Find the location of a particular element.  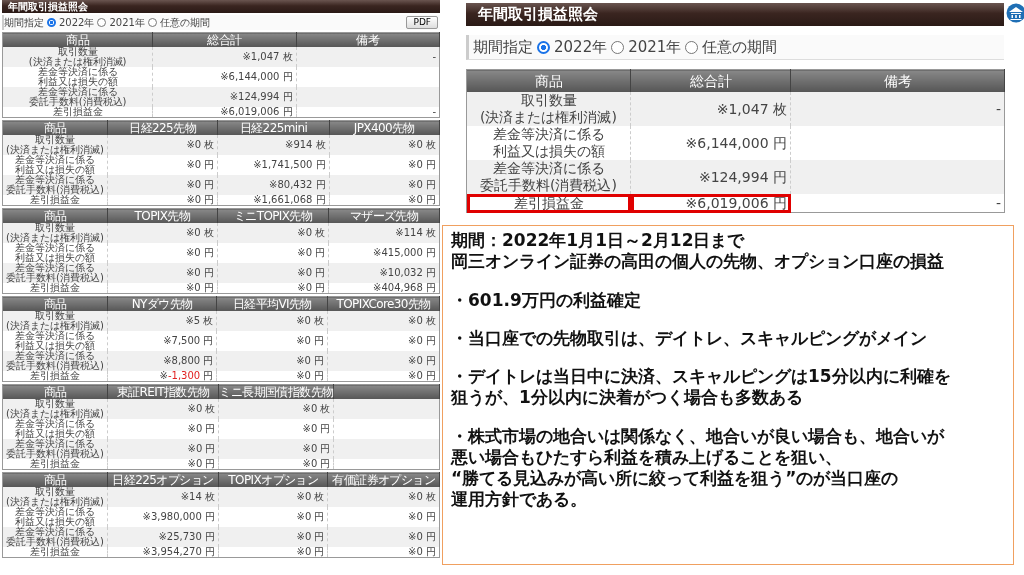

amount-cell: ※1,661,068 円 is located at coordinates (273, 200).